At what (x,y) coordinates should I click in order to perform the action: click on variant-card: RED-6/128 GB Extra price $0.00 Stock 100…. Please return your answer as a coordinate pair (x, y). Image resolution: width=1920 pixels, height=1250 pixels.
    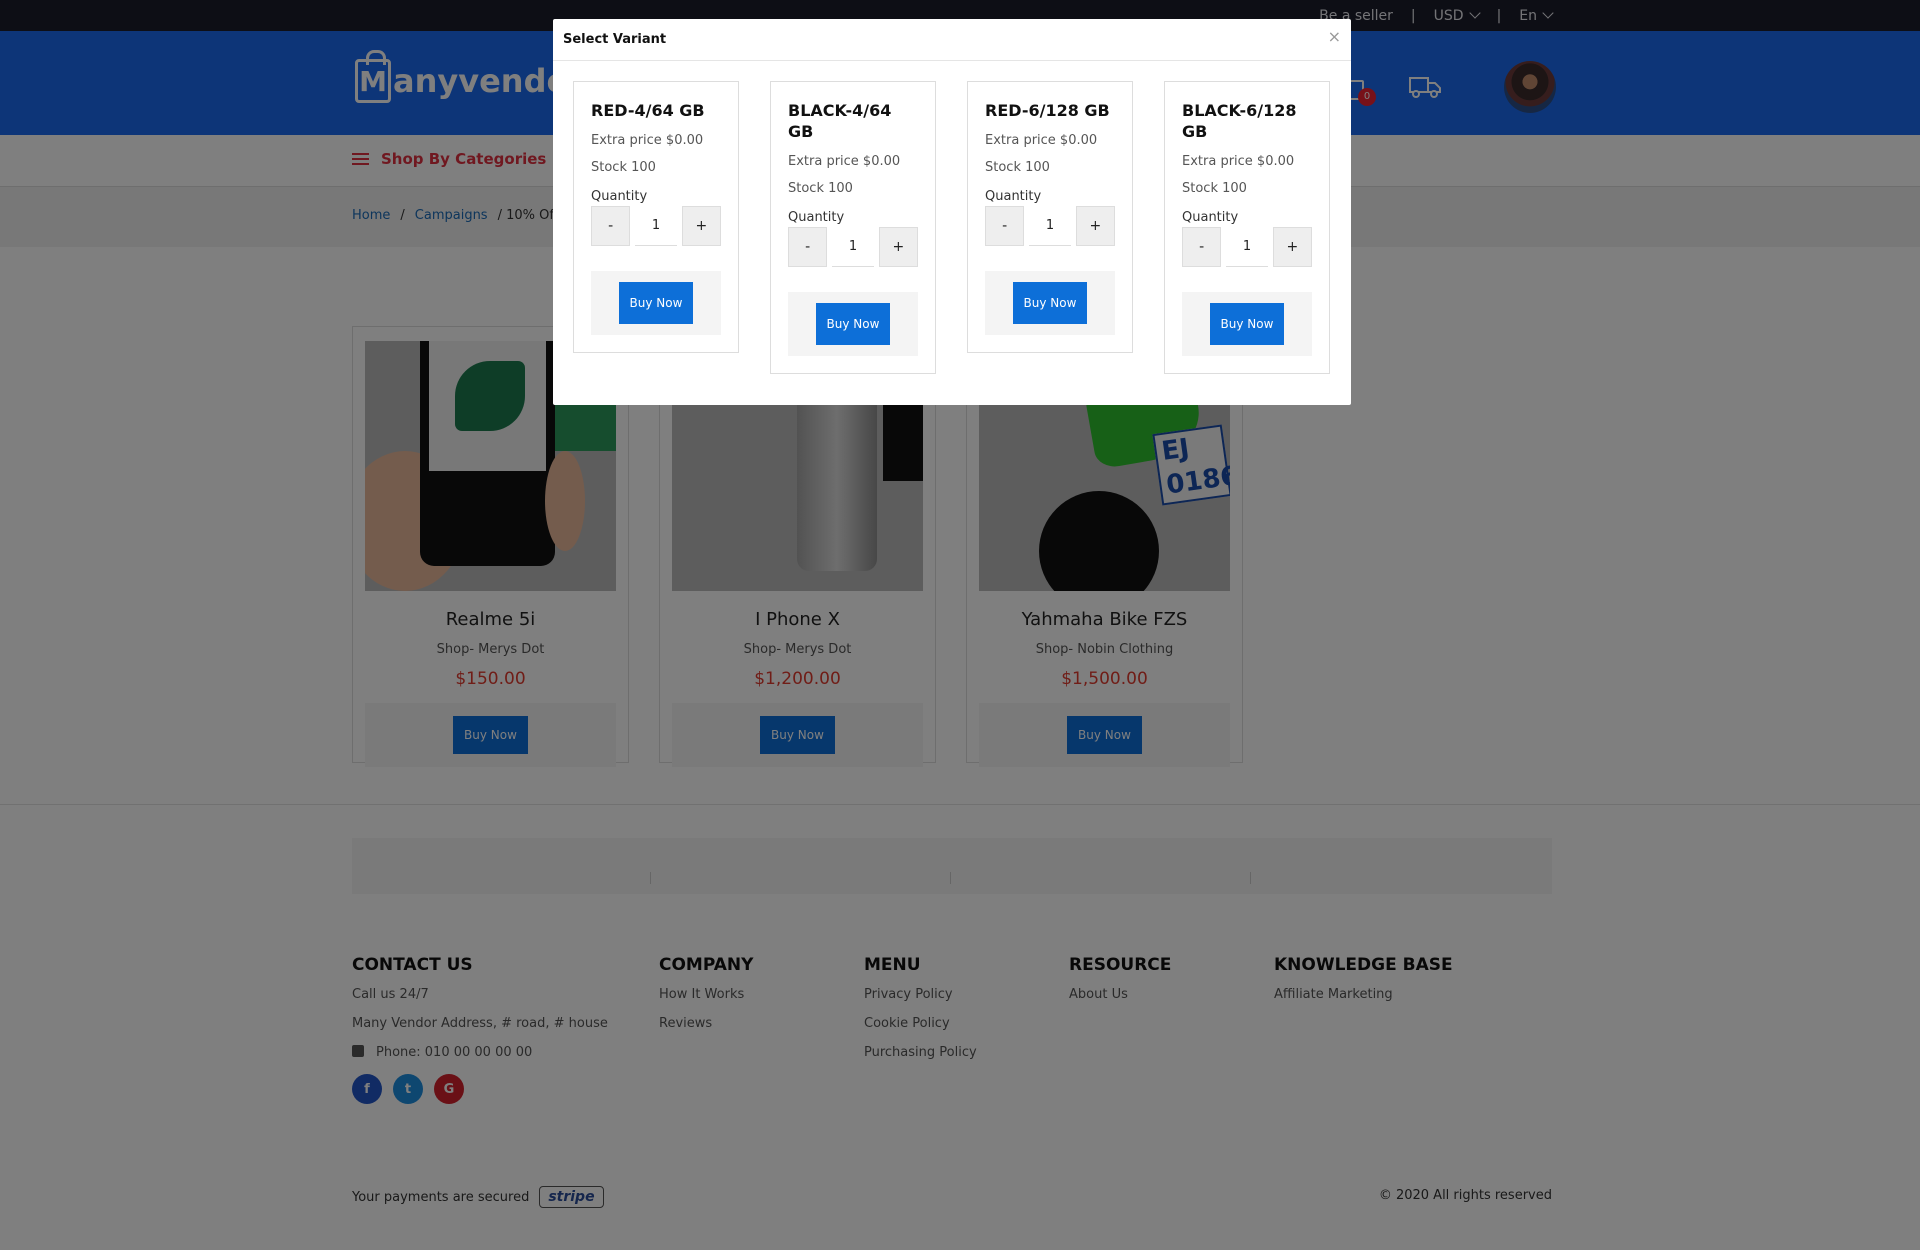
    Looking at the image, I should click on (1050, 217).